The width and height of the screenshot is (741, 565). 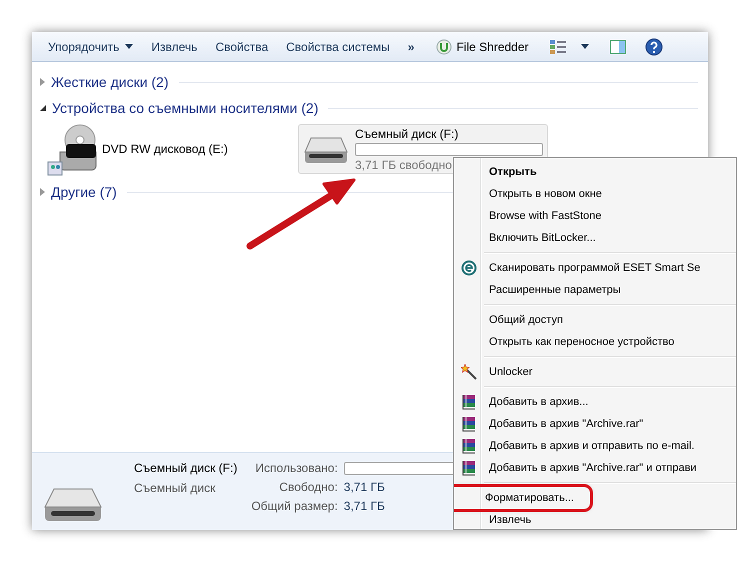 I want to click on toolbar-button: Свойства, so click(x=241, y=46).